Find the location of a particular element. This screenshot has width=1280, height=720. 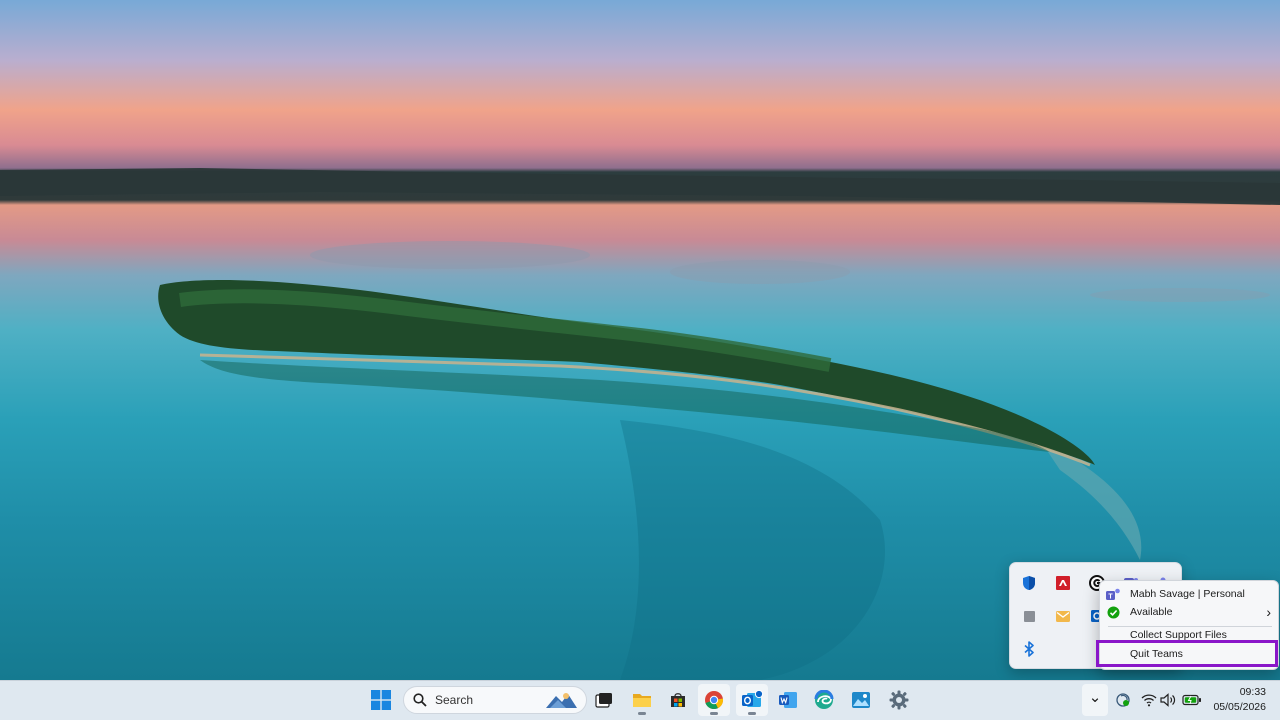

outlook-button is located at coordinates (752, 700).